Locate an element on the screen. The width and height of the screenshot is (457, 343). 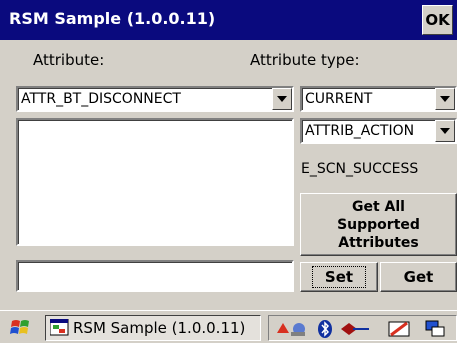
desktop-icon is located at coordinates (436, 329).